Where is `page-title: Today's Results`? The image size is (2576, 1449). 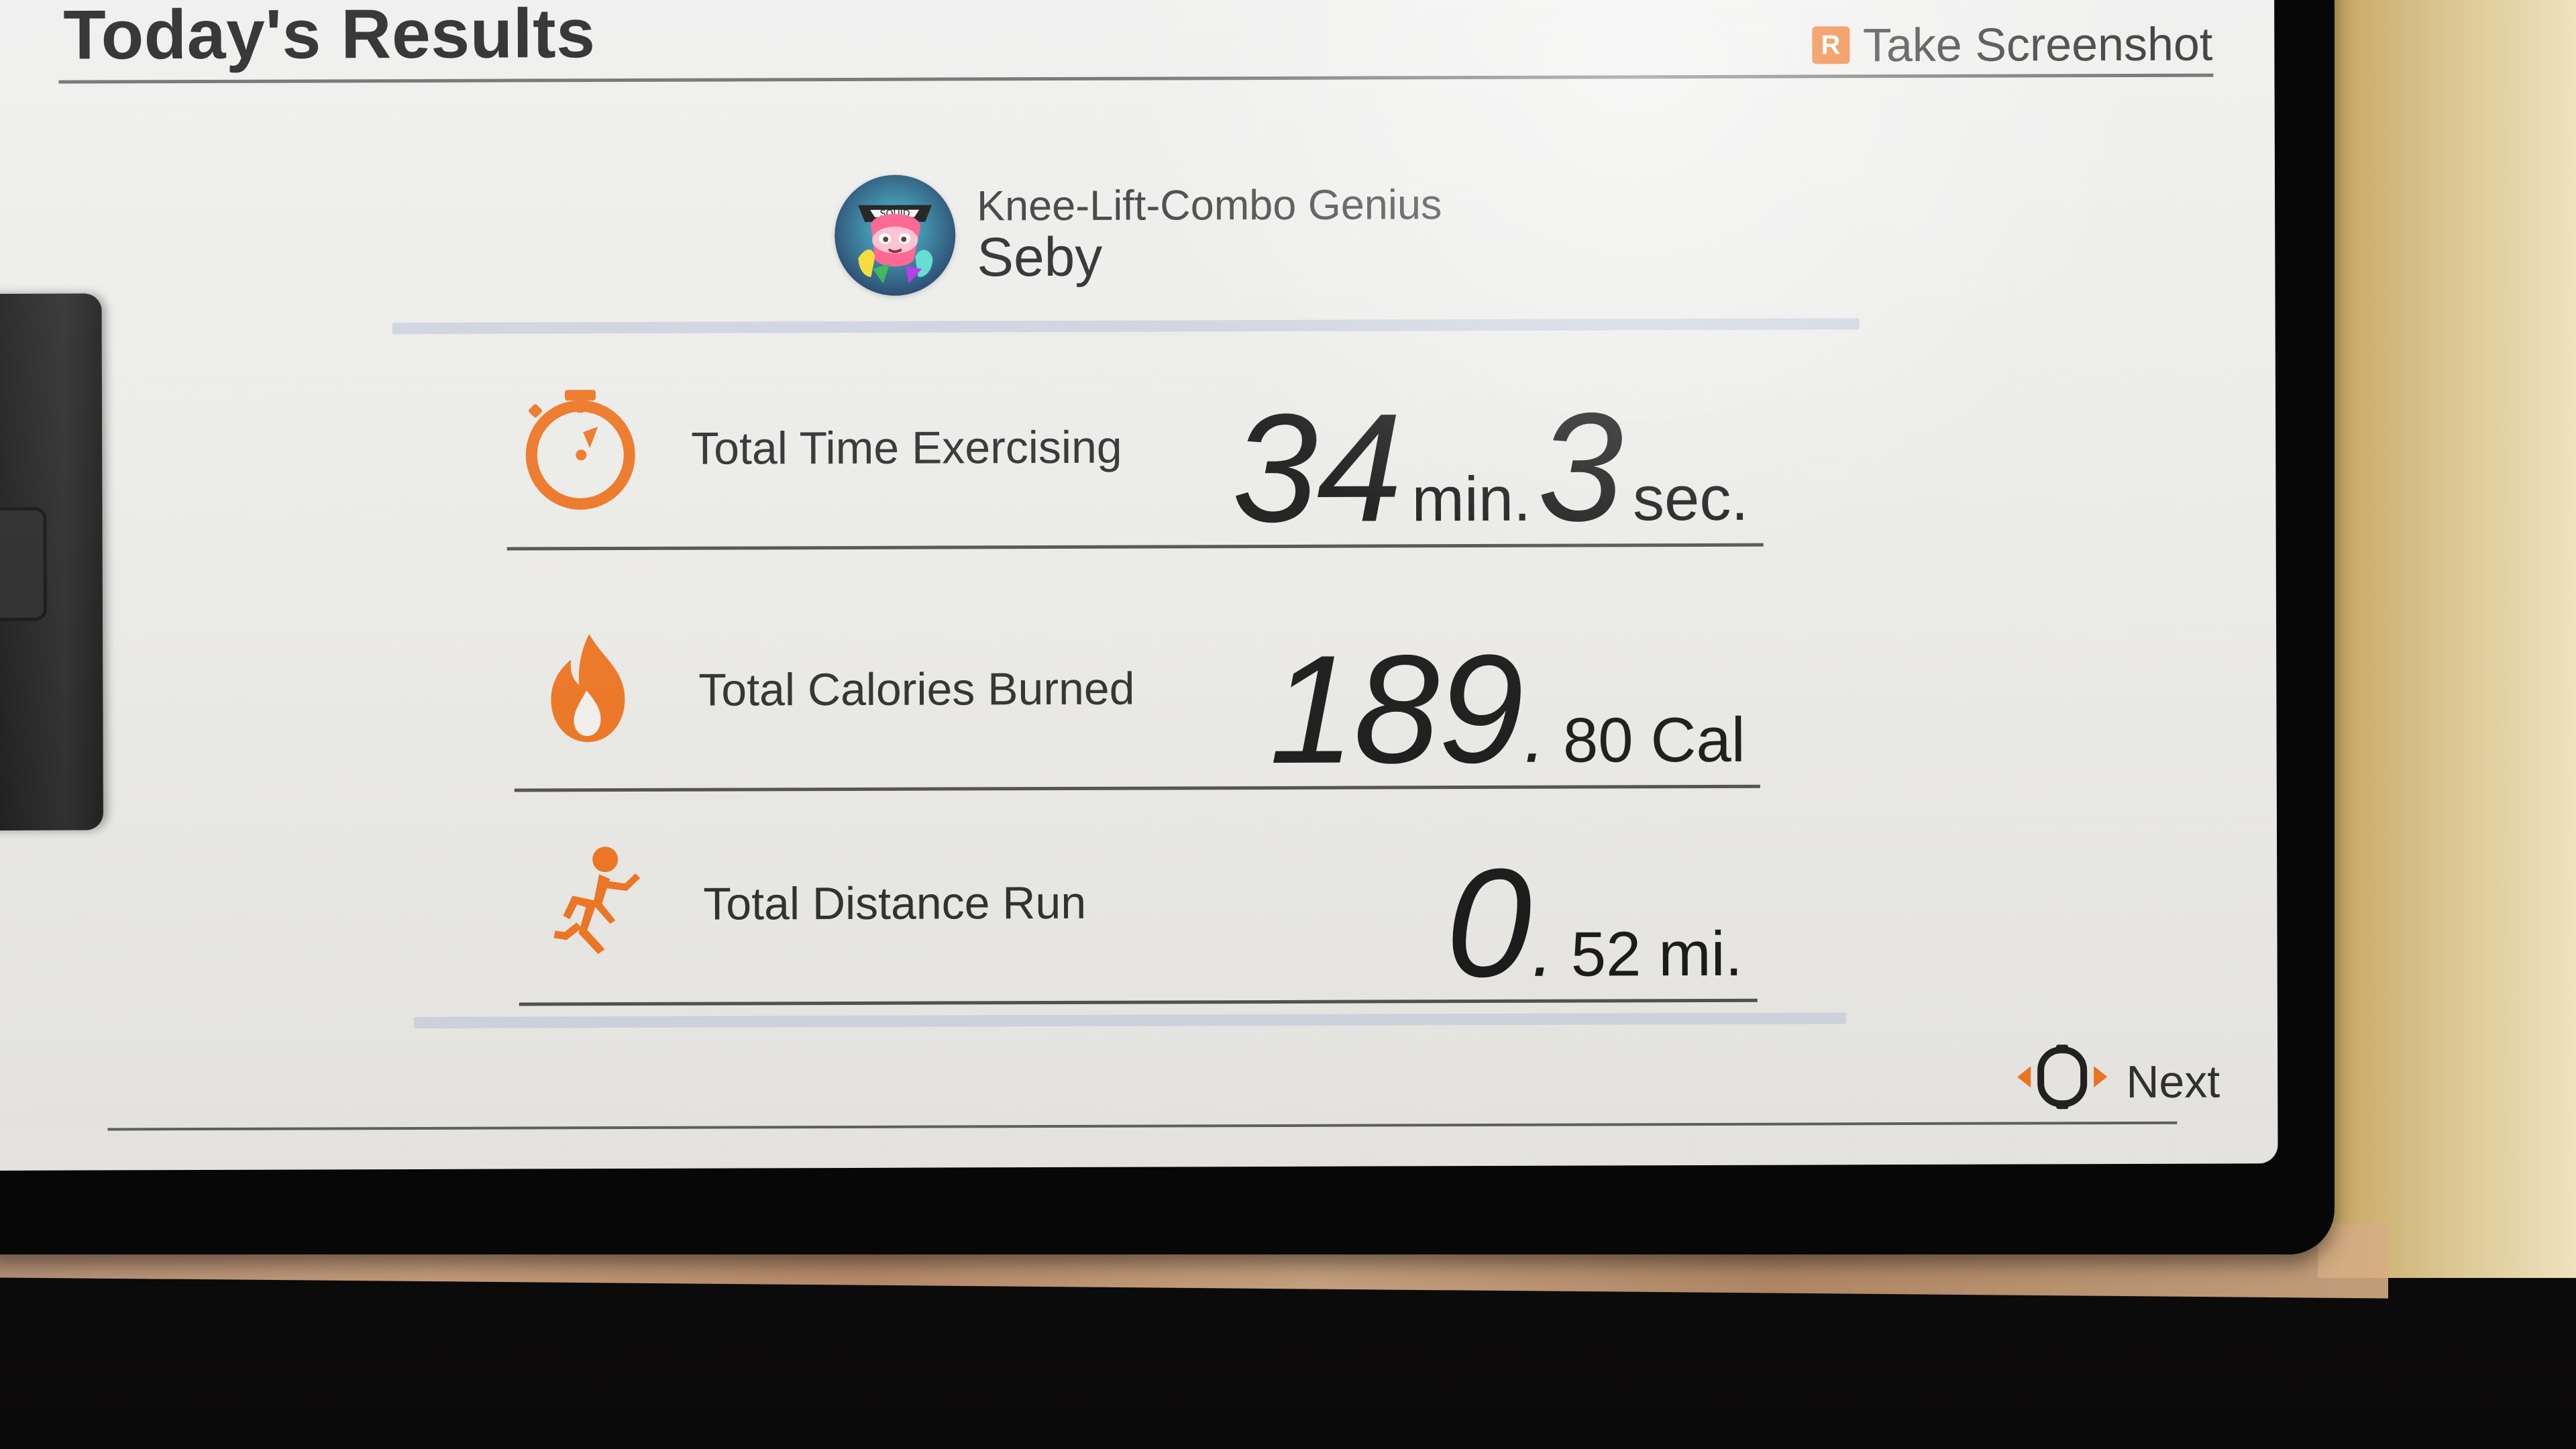
page-title: Today's Results is located at coordinates (329, 37).